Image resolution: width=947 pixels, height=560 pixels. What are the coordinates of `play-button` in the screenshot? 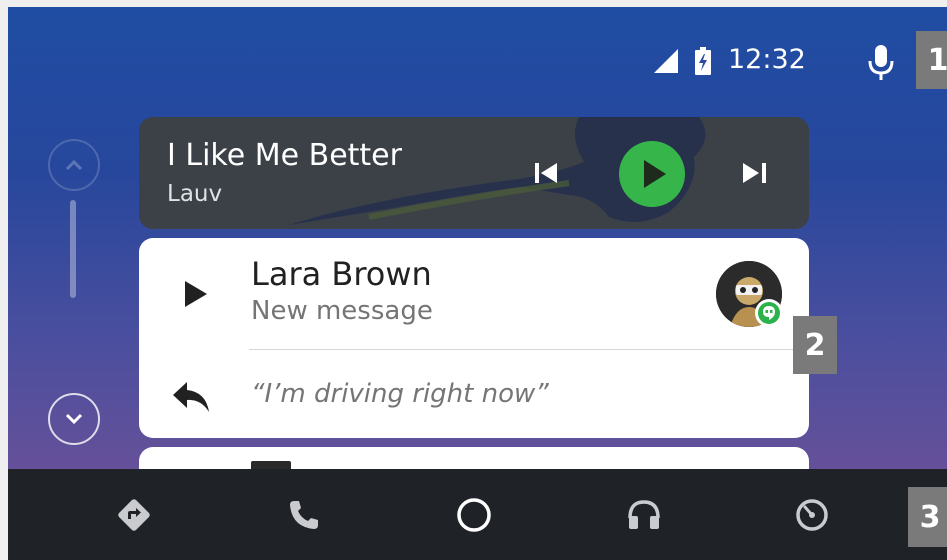 It's located at (652, 174).